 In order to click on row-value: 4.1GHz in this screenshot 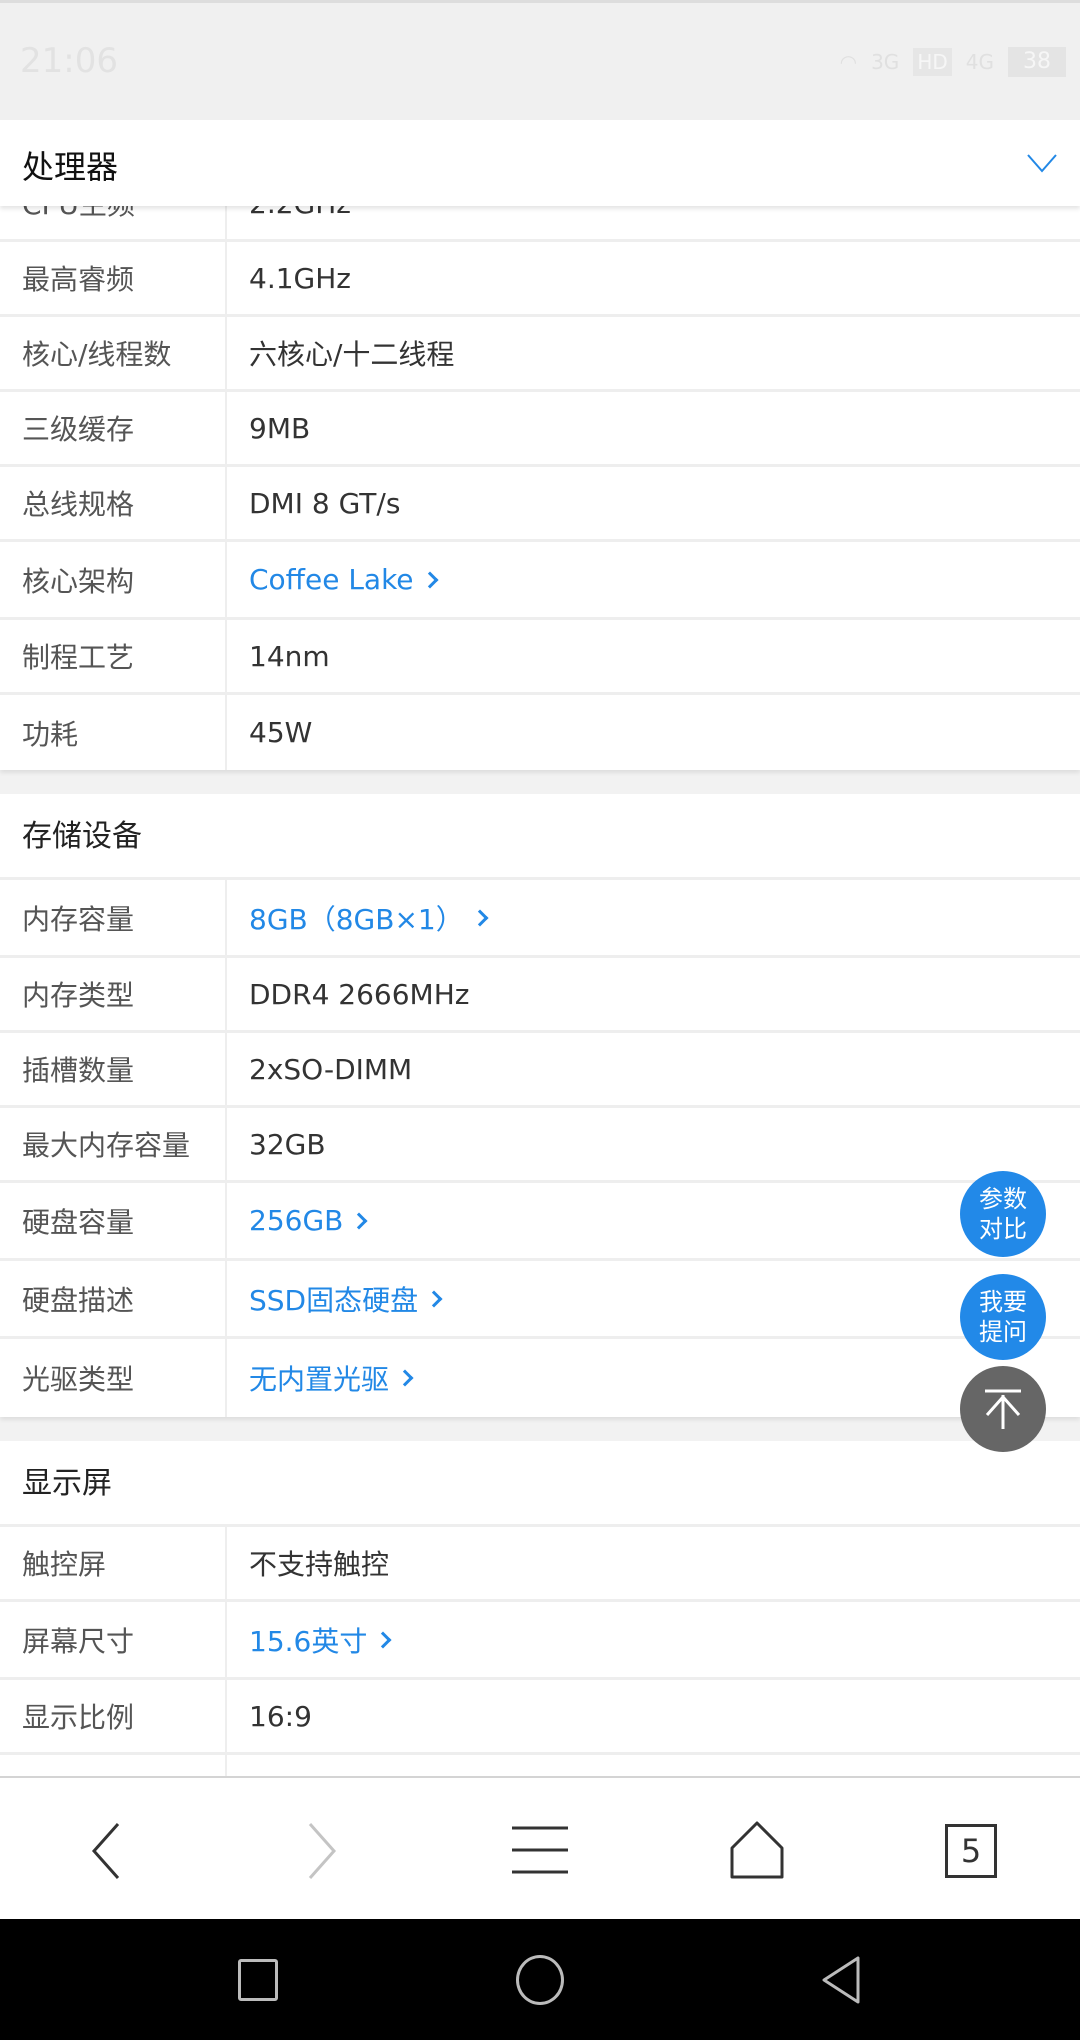, I will do `click(300, 278)`.